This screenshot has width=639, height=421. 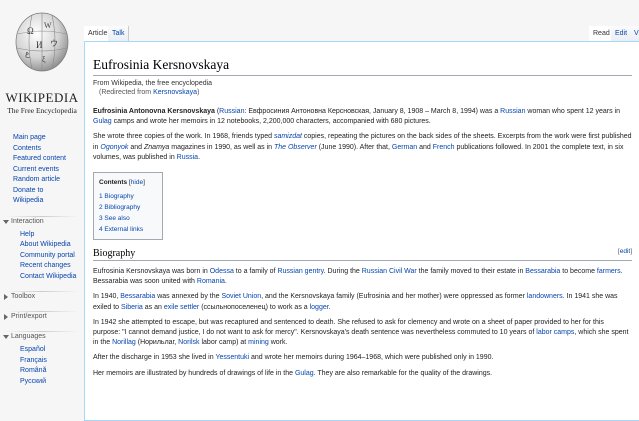 I want to click on sidebar-item-about: About Wikipedia, so click(x=42, y=245).